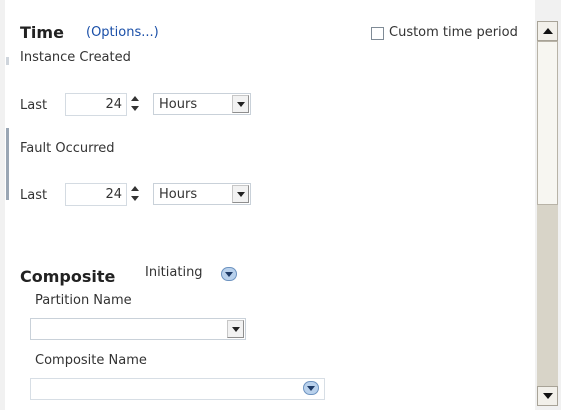 The height and width of the screenshot is (410, 561). What do you see at coordinates (7, 61) in the screenshot?
I see `left-splitter-mark` at bounding box center [7, 61].